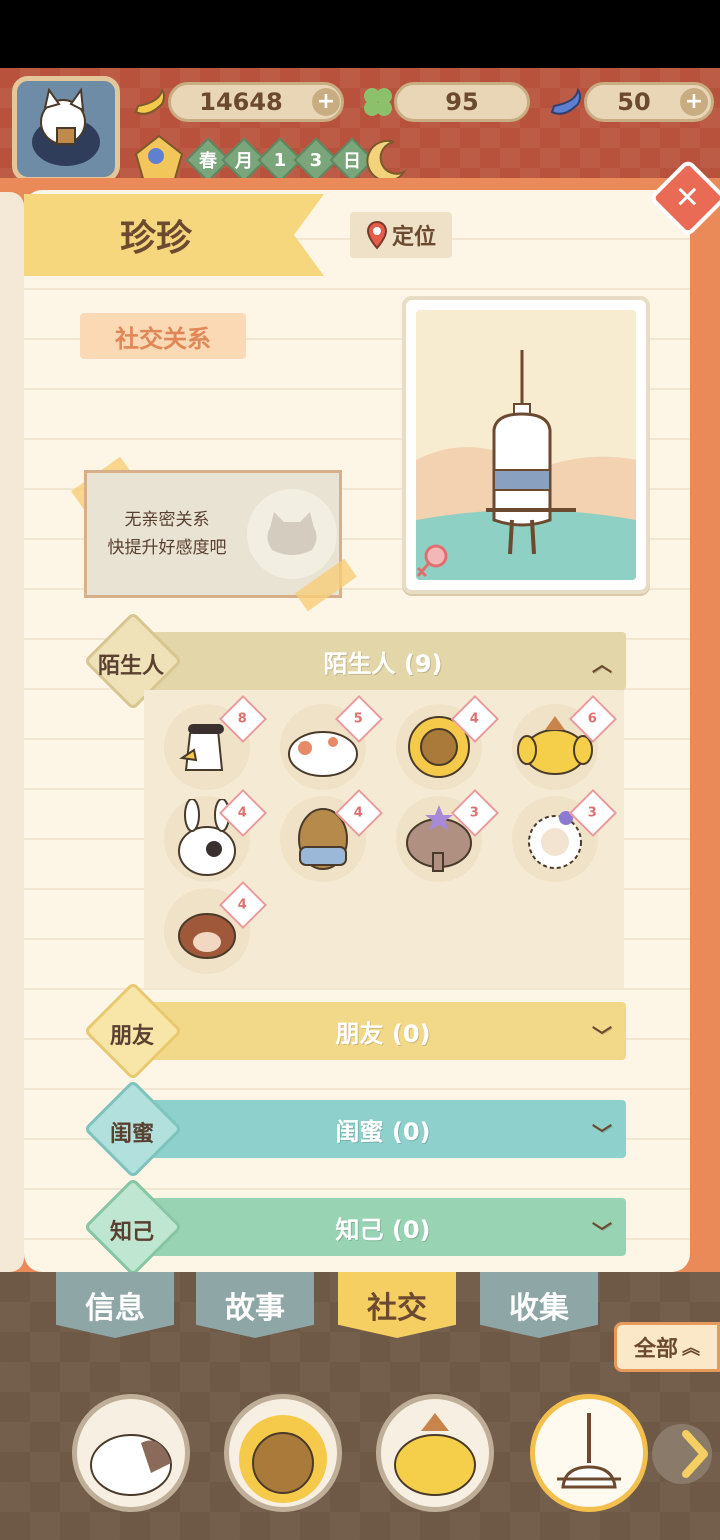 Image resolution: width=720 pixels, height=1540 pixels. What do you see at coordinates (383, 663) in the screenshot?
I see `stranger-category-title: 陌生人 (9)` at bounding box center [383, 663].